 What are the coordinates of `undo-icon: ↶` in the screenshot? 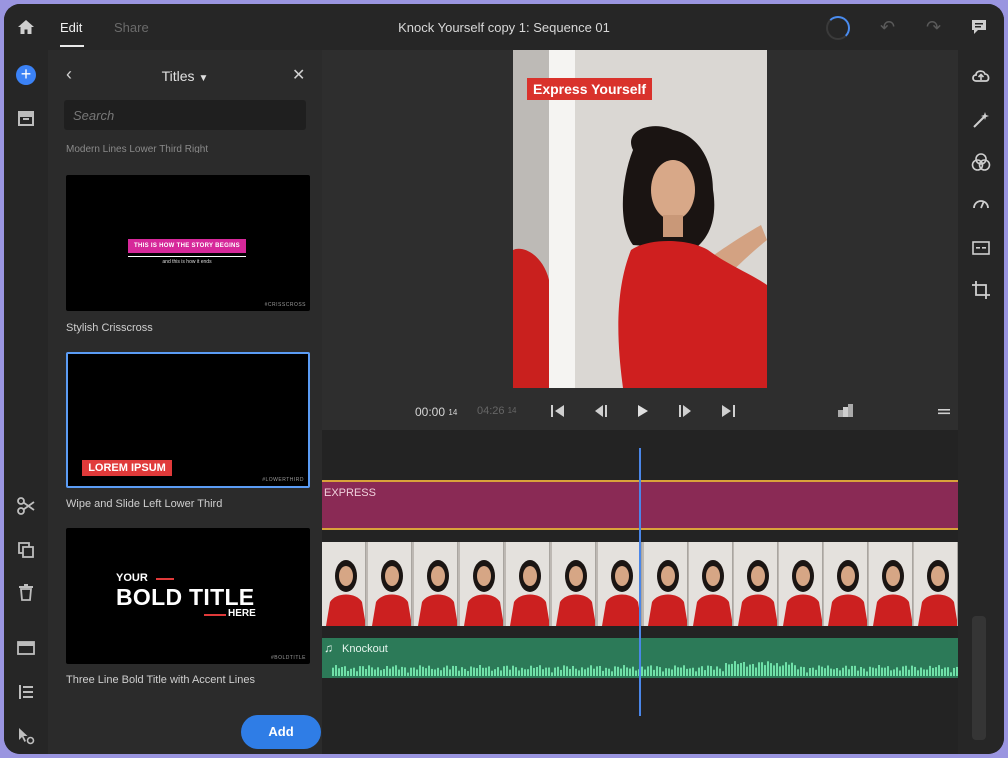 It's located at (887, 27).